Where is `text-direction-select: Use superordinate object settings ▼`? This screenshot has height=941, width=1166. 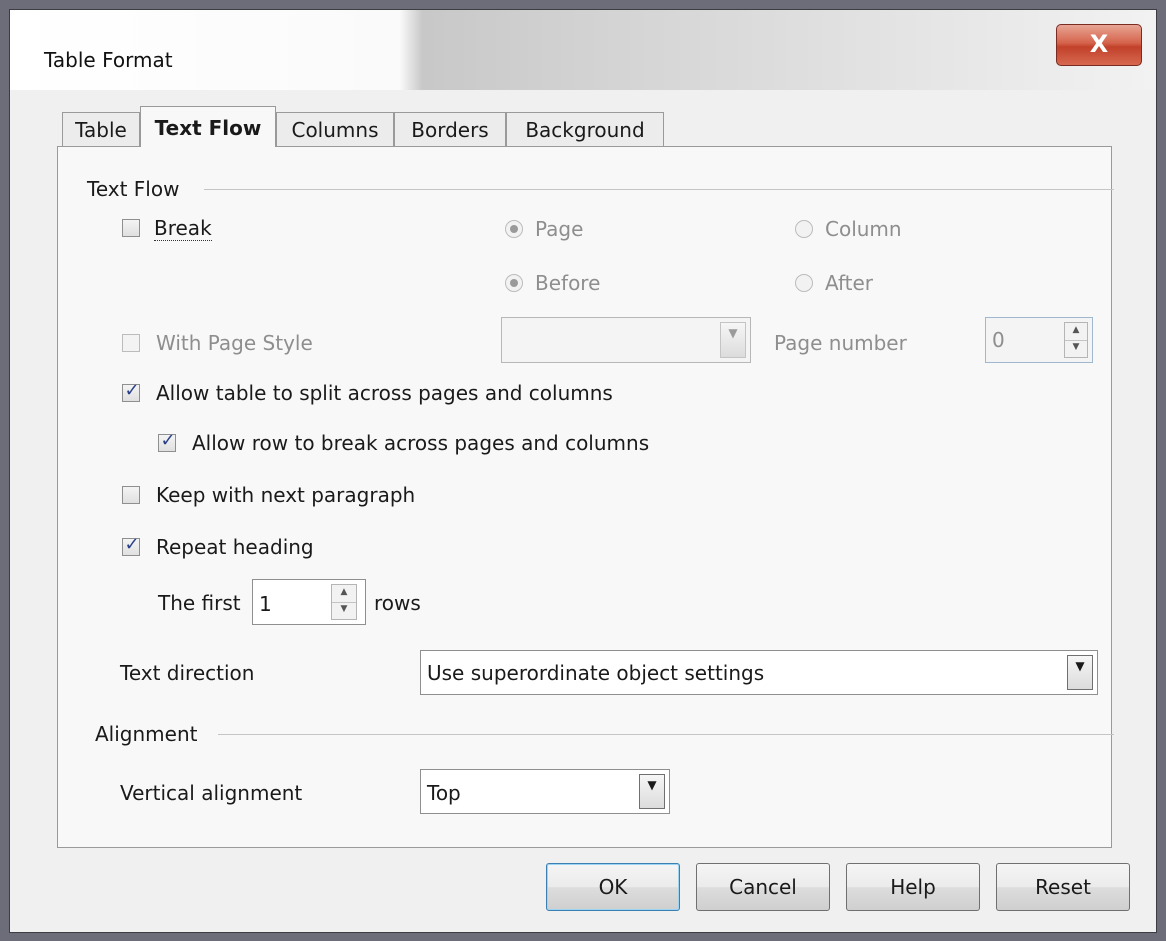 text-direction-select: Use superordinate object settings ▼ is located at coordinates (759, 672).